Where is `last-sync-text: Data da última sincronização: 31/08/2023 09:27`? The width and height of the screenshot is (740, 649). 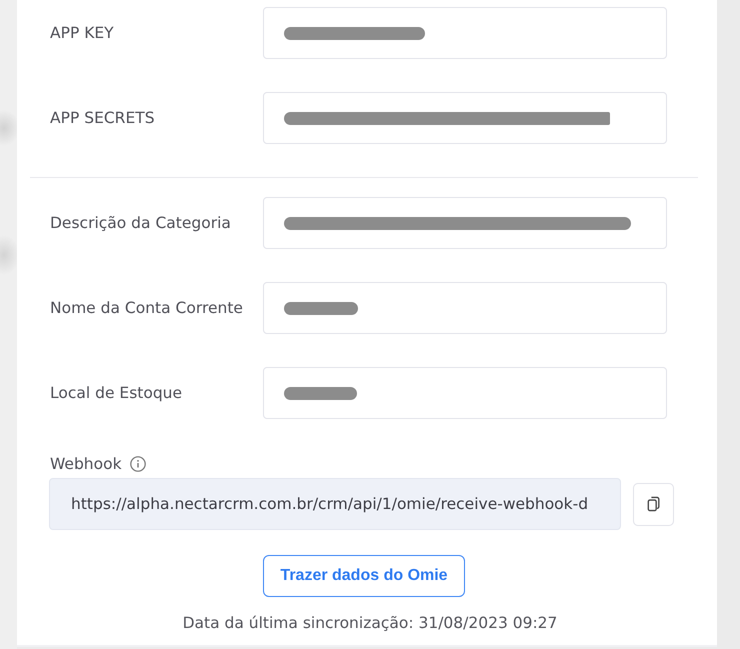
last-sync-text: Data da última sincronização: 31/08/2023 09:27 is located at coordinates (370, 623).